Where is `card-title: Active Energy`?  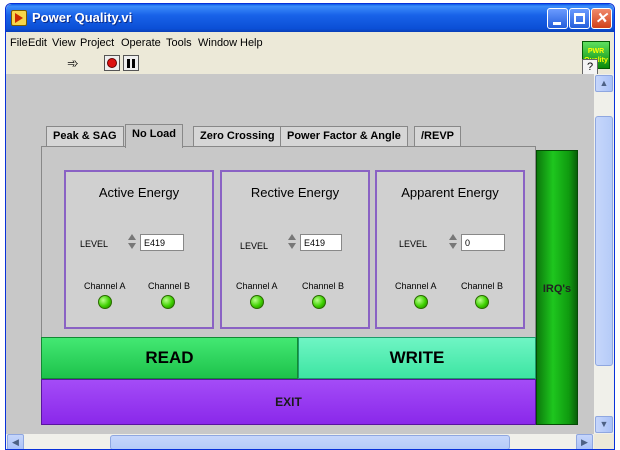
card-title: Active Energy is located at coordinates (139, 192).